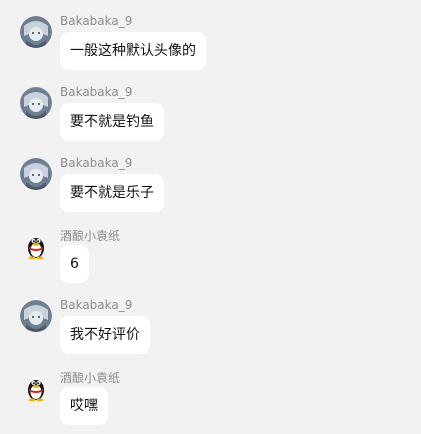 The width and height of the screenshot is (421, 434). Describe the element at coordinates (112, 122) in the screenshot. I see `message-bubble: 要不就是钓鱼` at that location.